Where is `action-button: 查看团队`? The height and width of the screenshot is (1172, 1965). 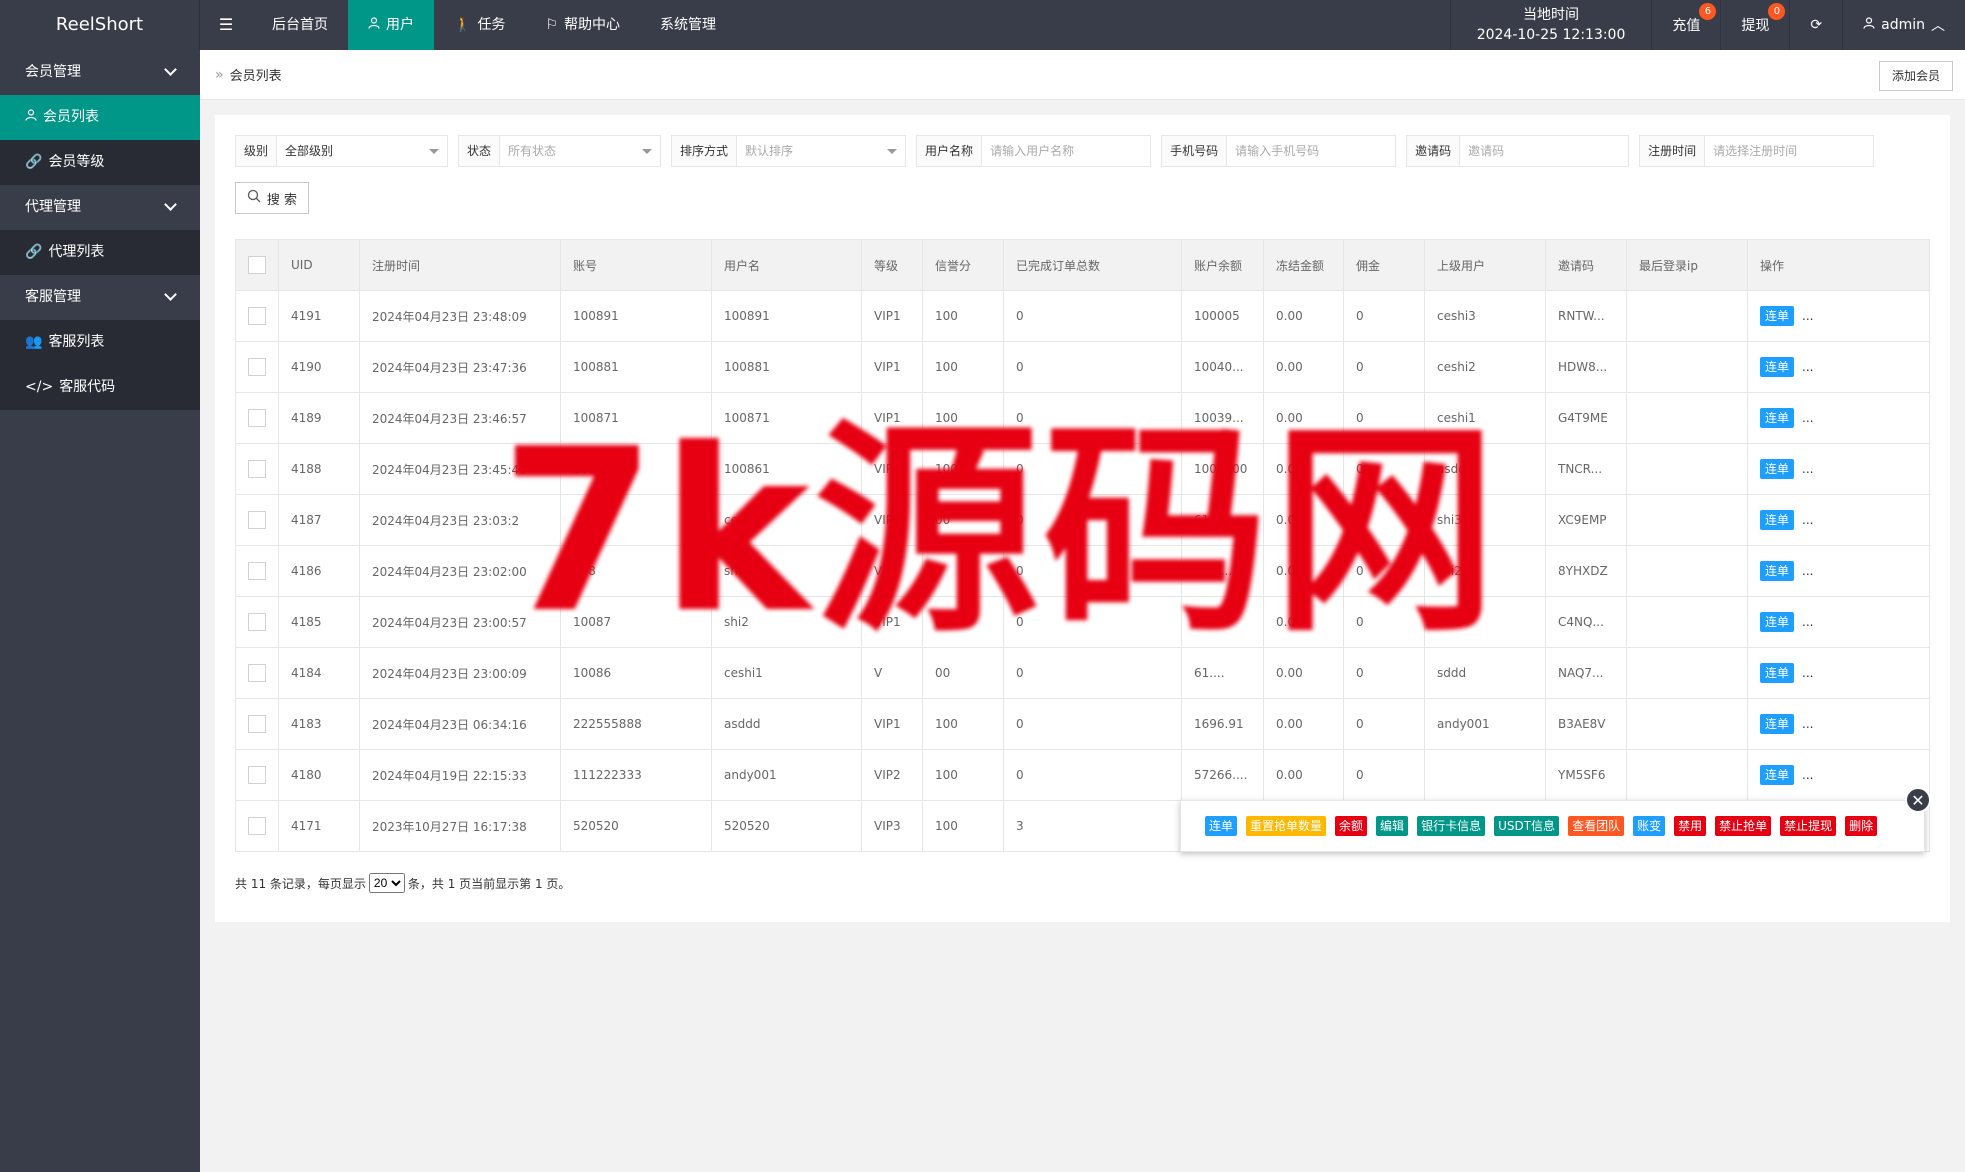 action-button: 查看团队 is located at coordinates (1596, 826).